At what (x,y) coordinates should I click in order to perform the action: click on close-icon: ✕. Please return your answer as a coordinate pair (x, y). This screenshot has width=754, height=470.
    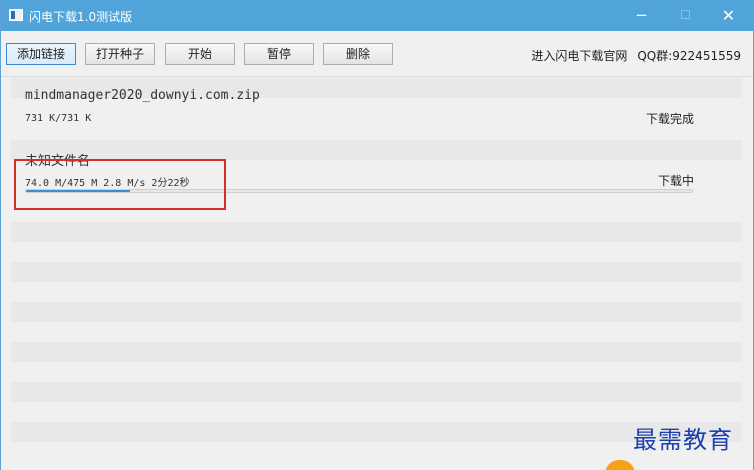
    Looking at the image, I should click on (728, 15).